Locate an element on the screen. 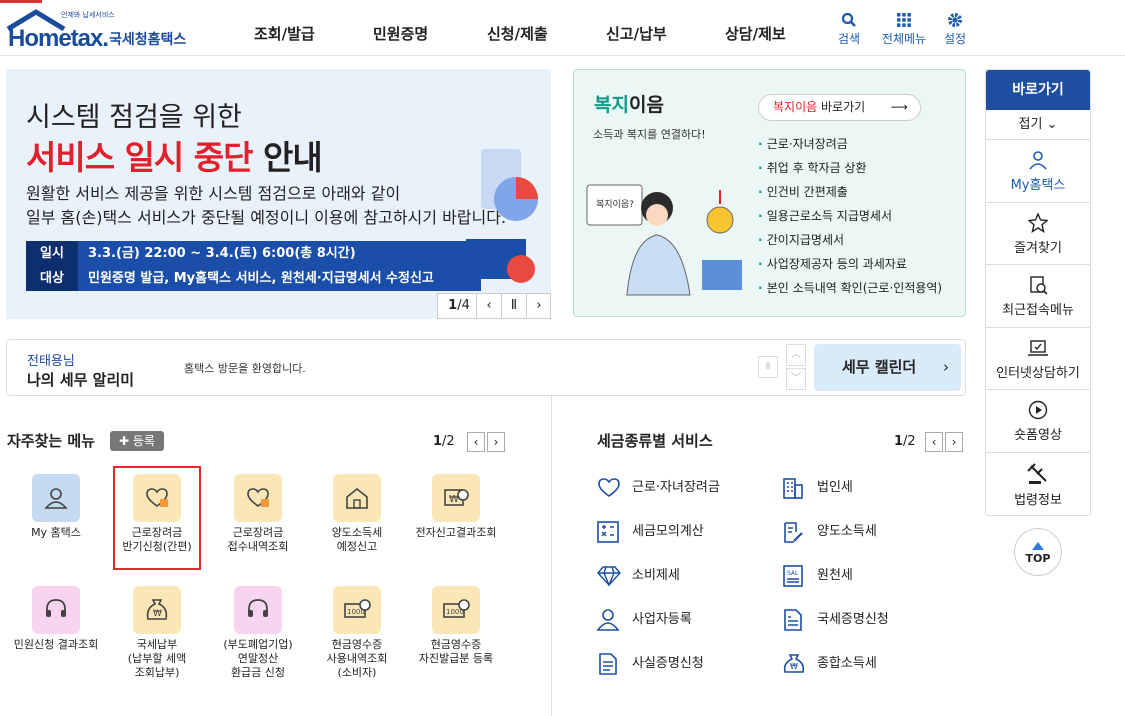 The height and width of the screenshot is (716, 1125). banner-page-count: 1/4 is located at coordinates (459, 305).